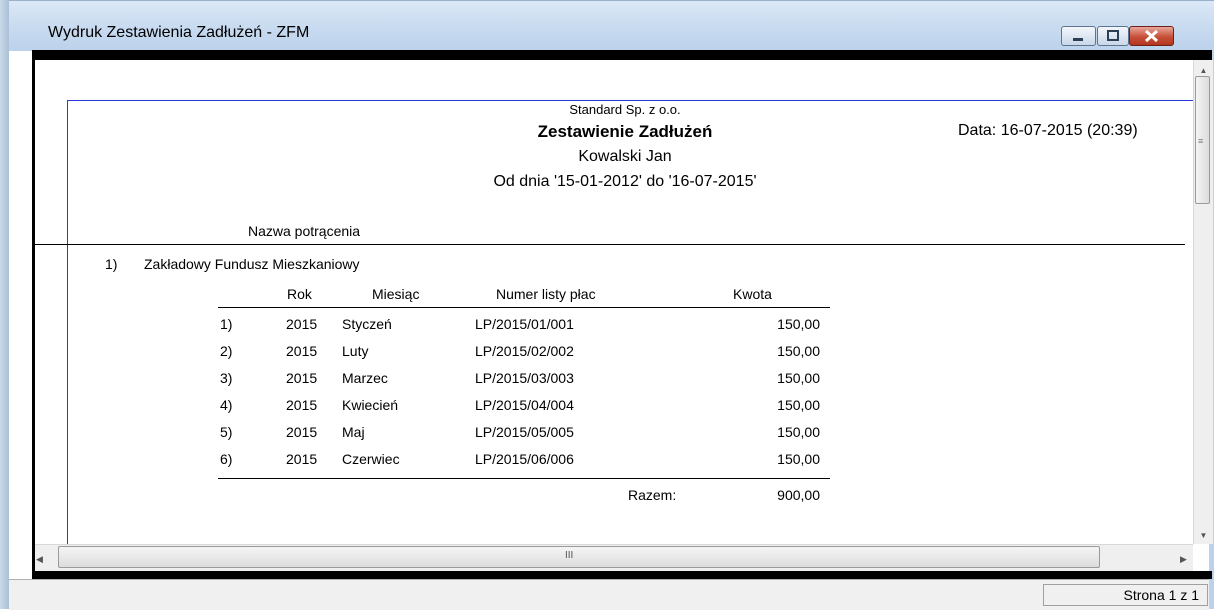  What do you see at coordinates (226, 432) in the screenshot?
I see `row-number: 5)` at bounding box center [226, 432].